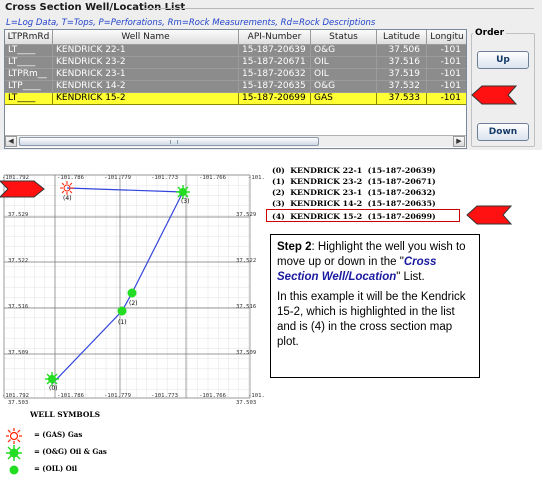 The image size is (542, 484). I want to click on table-cell-status: O&G, so click(344, 87).